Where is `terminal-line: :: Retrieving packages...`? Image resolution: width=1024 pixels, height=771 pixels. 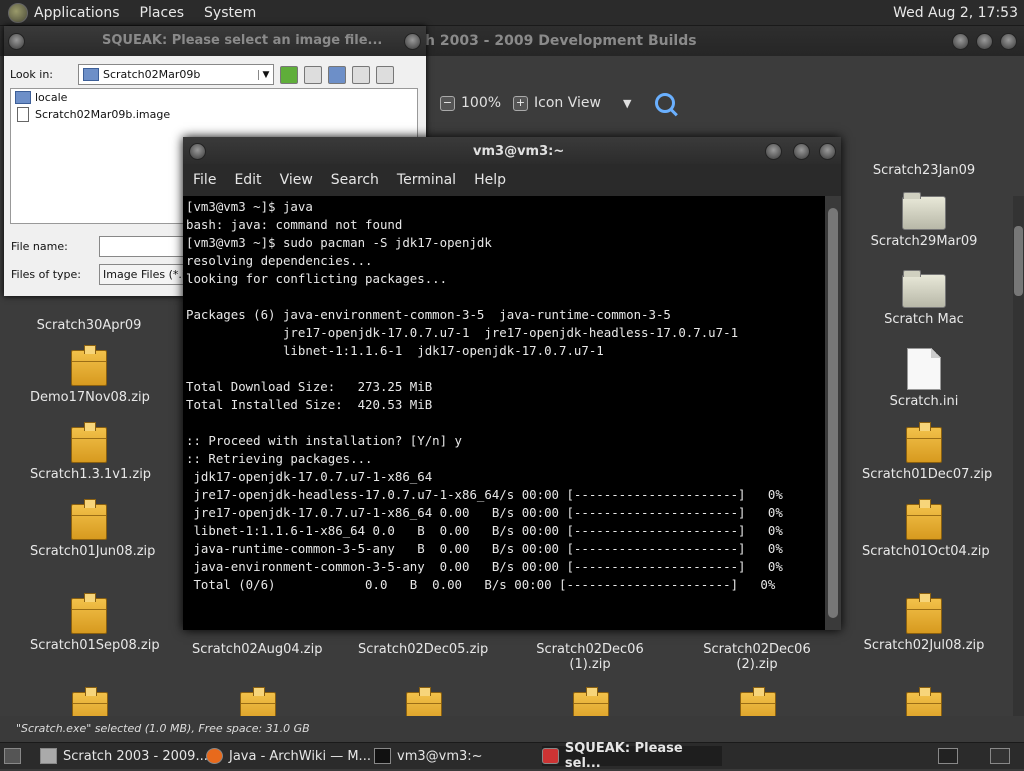
terminal-line: :: Retrieving packages... is located at coordinates (279, 458).